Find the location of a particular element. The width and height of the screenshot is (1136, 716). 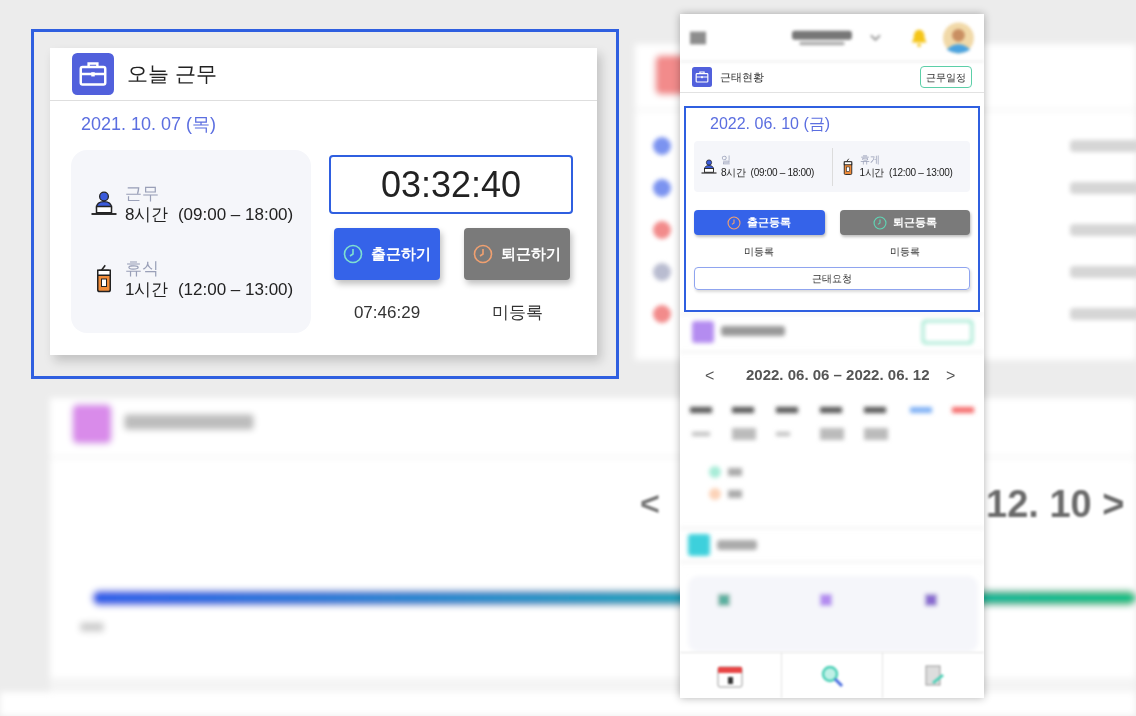

card-title: 오늘 근무 is located at coordinates (172, 74).